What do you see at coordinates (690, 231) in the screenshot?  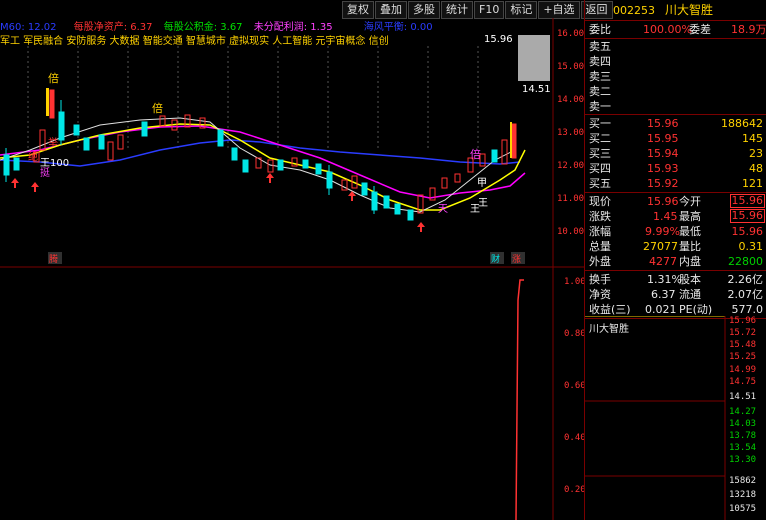 I see `low-label: 最低` at bounding box center [690, 231].